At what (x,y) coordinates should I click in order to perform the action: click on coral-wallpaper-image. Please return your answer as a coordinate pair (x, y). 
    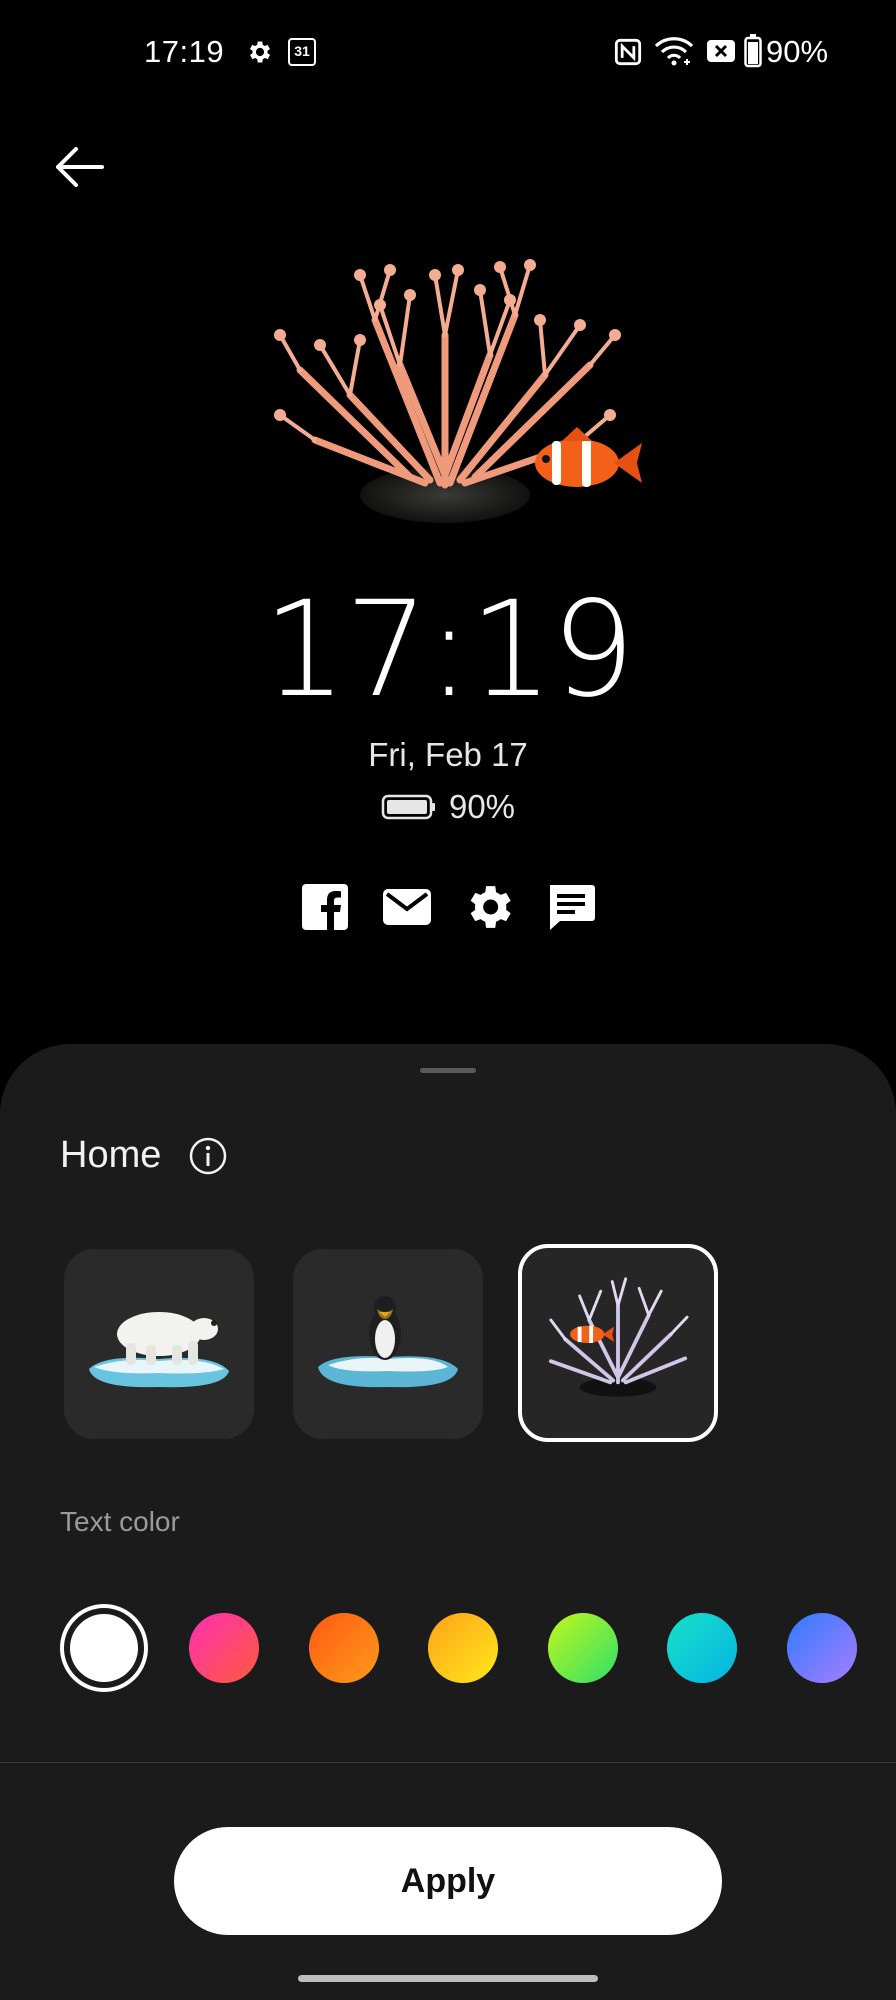
    Looking at the image, I should click on (458, 391).